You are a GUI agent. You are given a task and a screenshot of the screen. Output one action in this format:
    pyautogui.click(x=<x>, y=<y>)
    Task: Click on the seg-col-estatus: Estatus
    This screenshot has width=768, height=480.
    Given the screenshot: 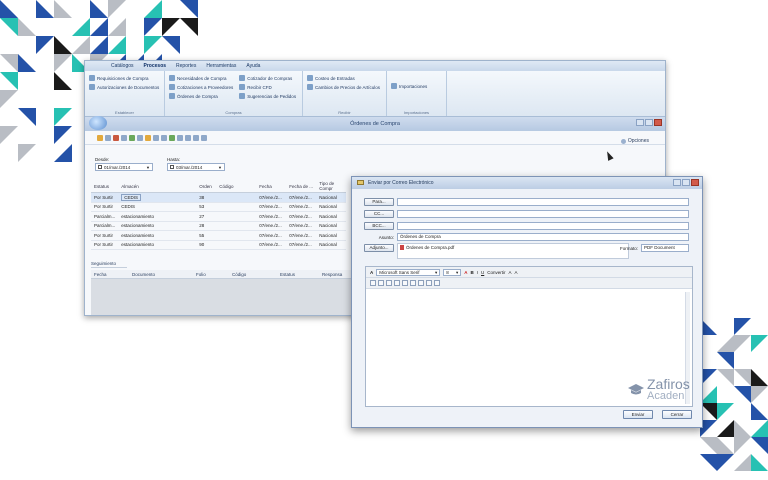 What is the action you would take?
    pyautogui.click(x=298, y=274)
    